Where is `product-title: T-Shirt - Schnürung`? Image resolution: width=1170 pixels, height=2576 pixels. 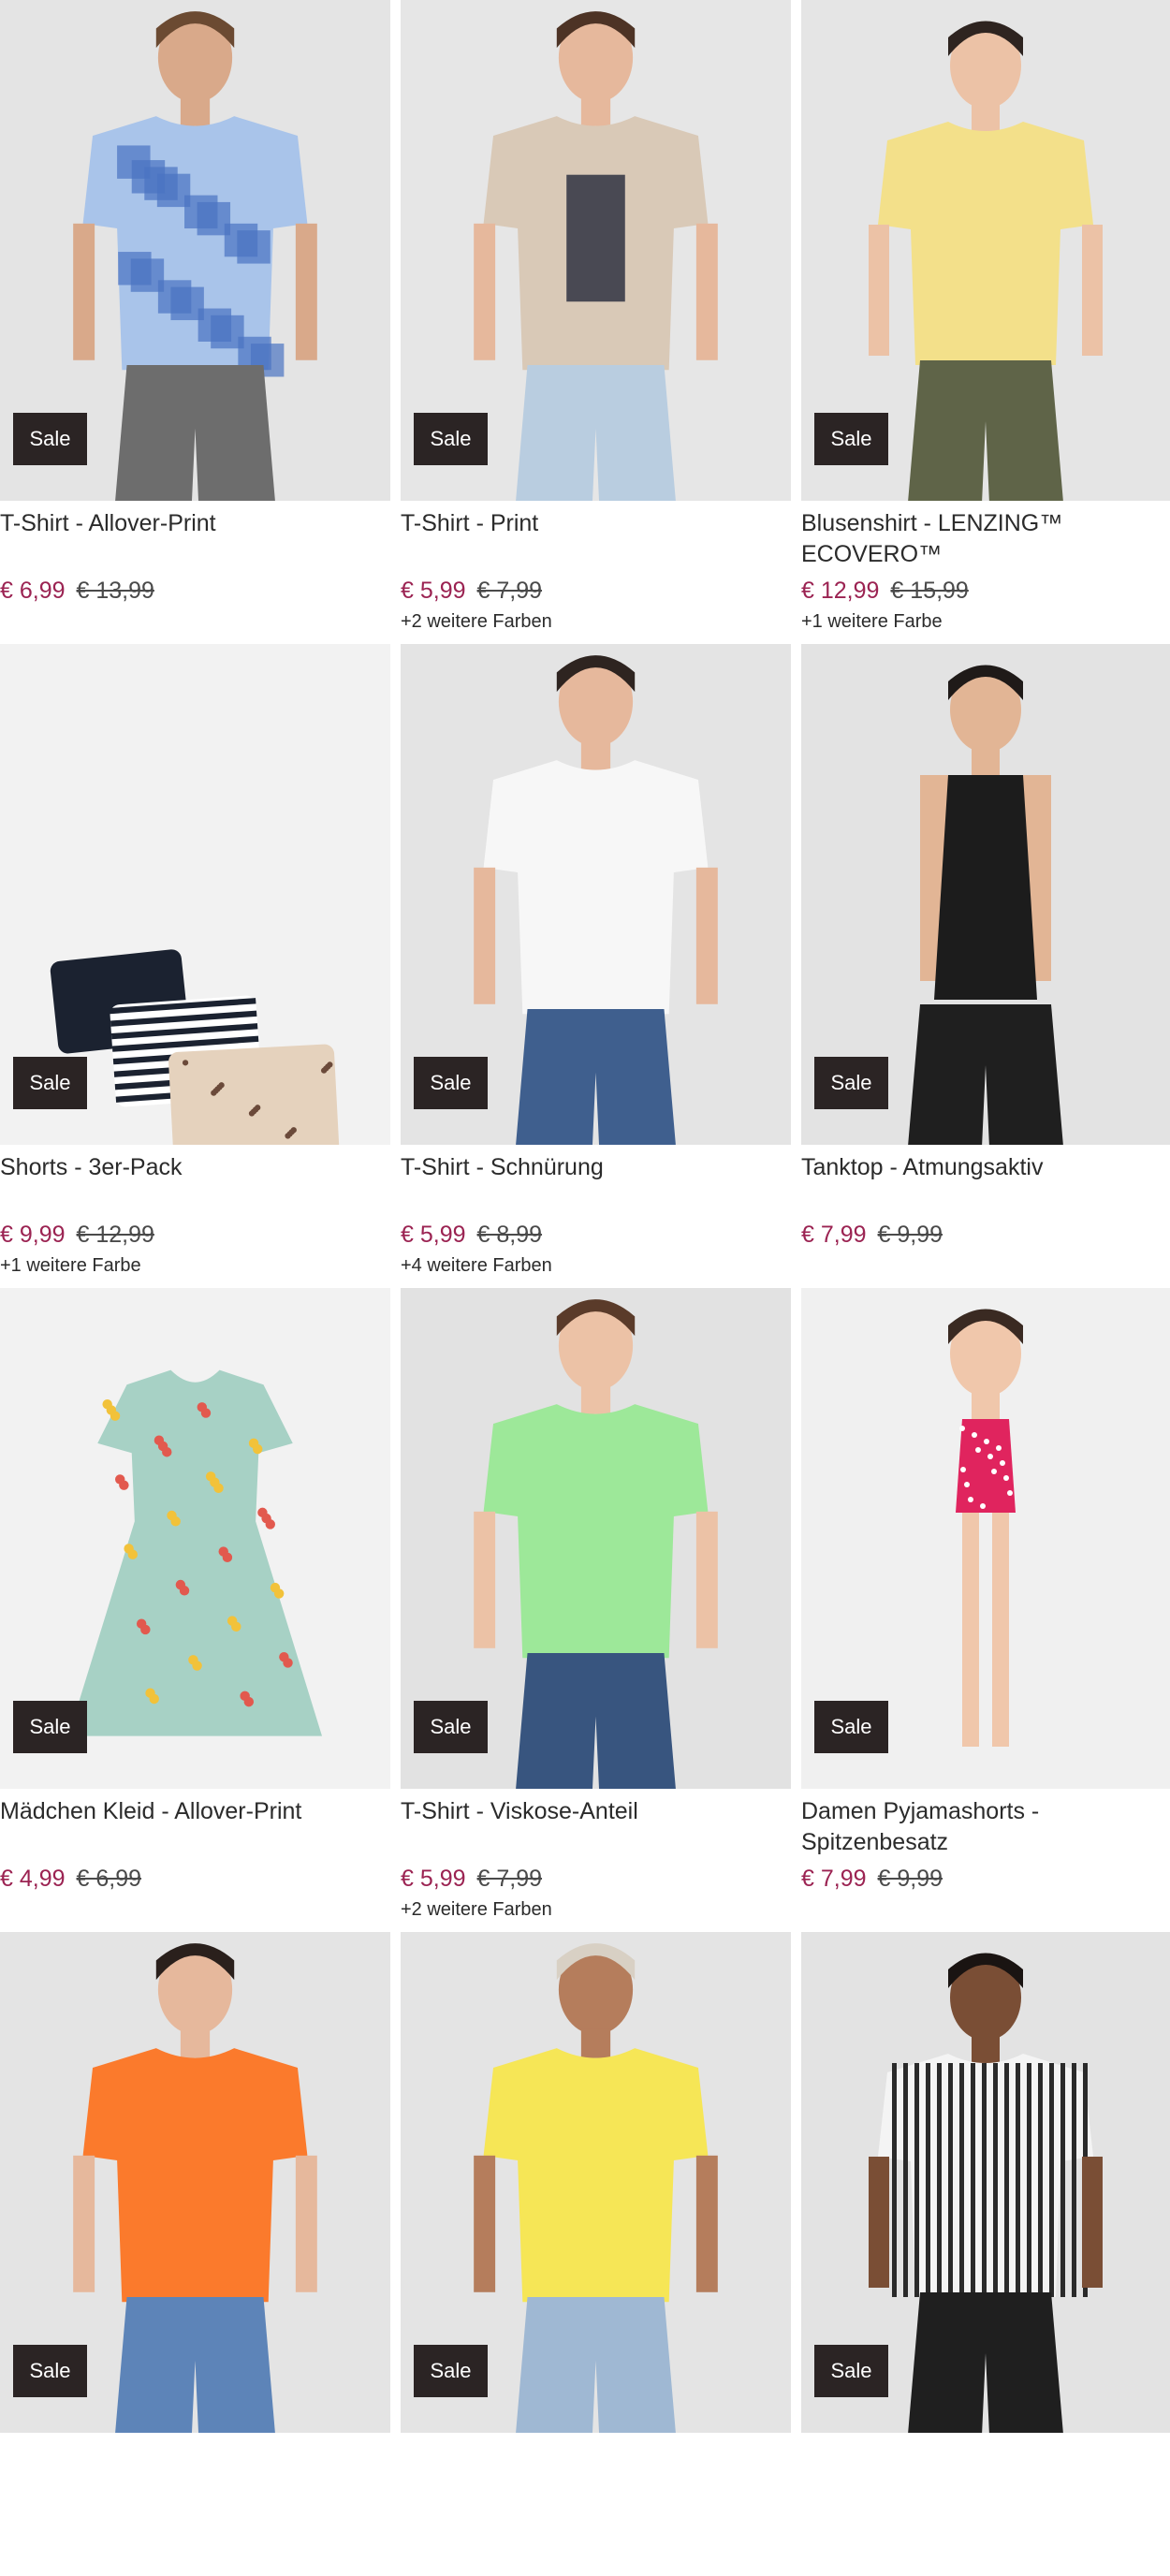
product-title: T-Shirt - Schnürung is located at coordinates (596, 1183).